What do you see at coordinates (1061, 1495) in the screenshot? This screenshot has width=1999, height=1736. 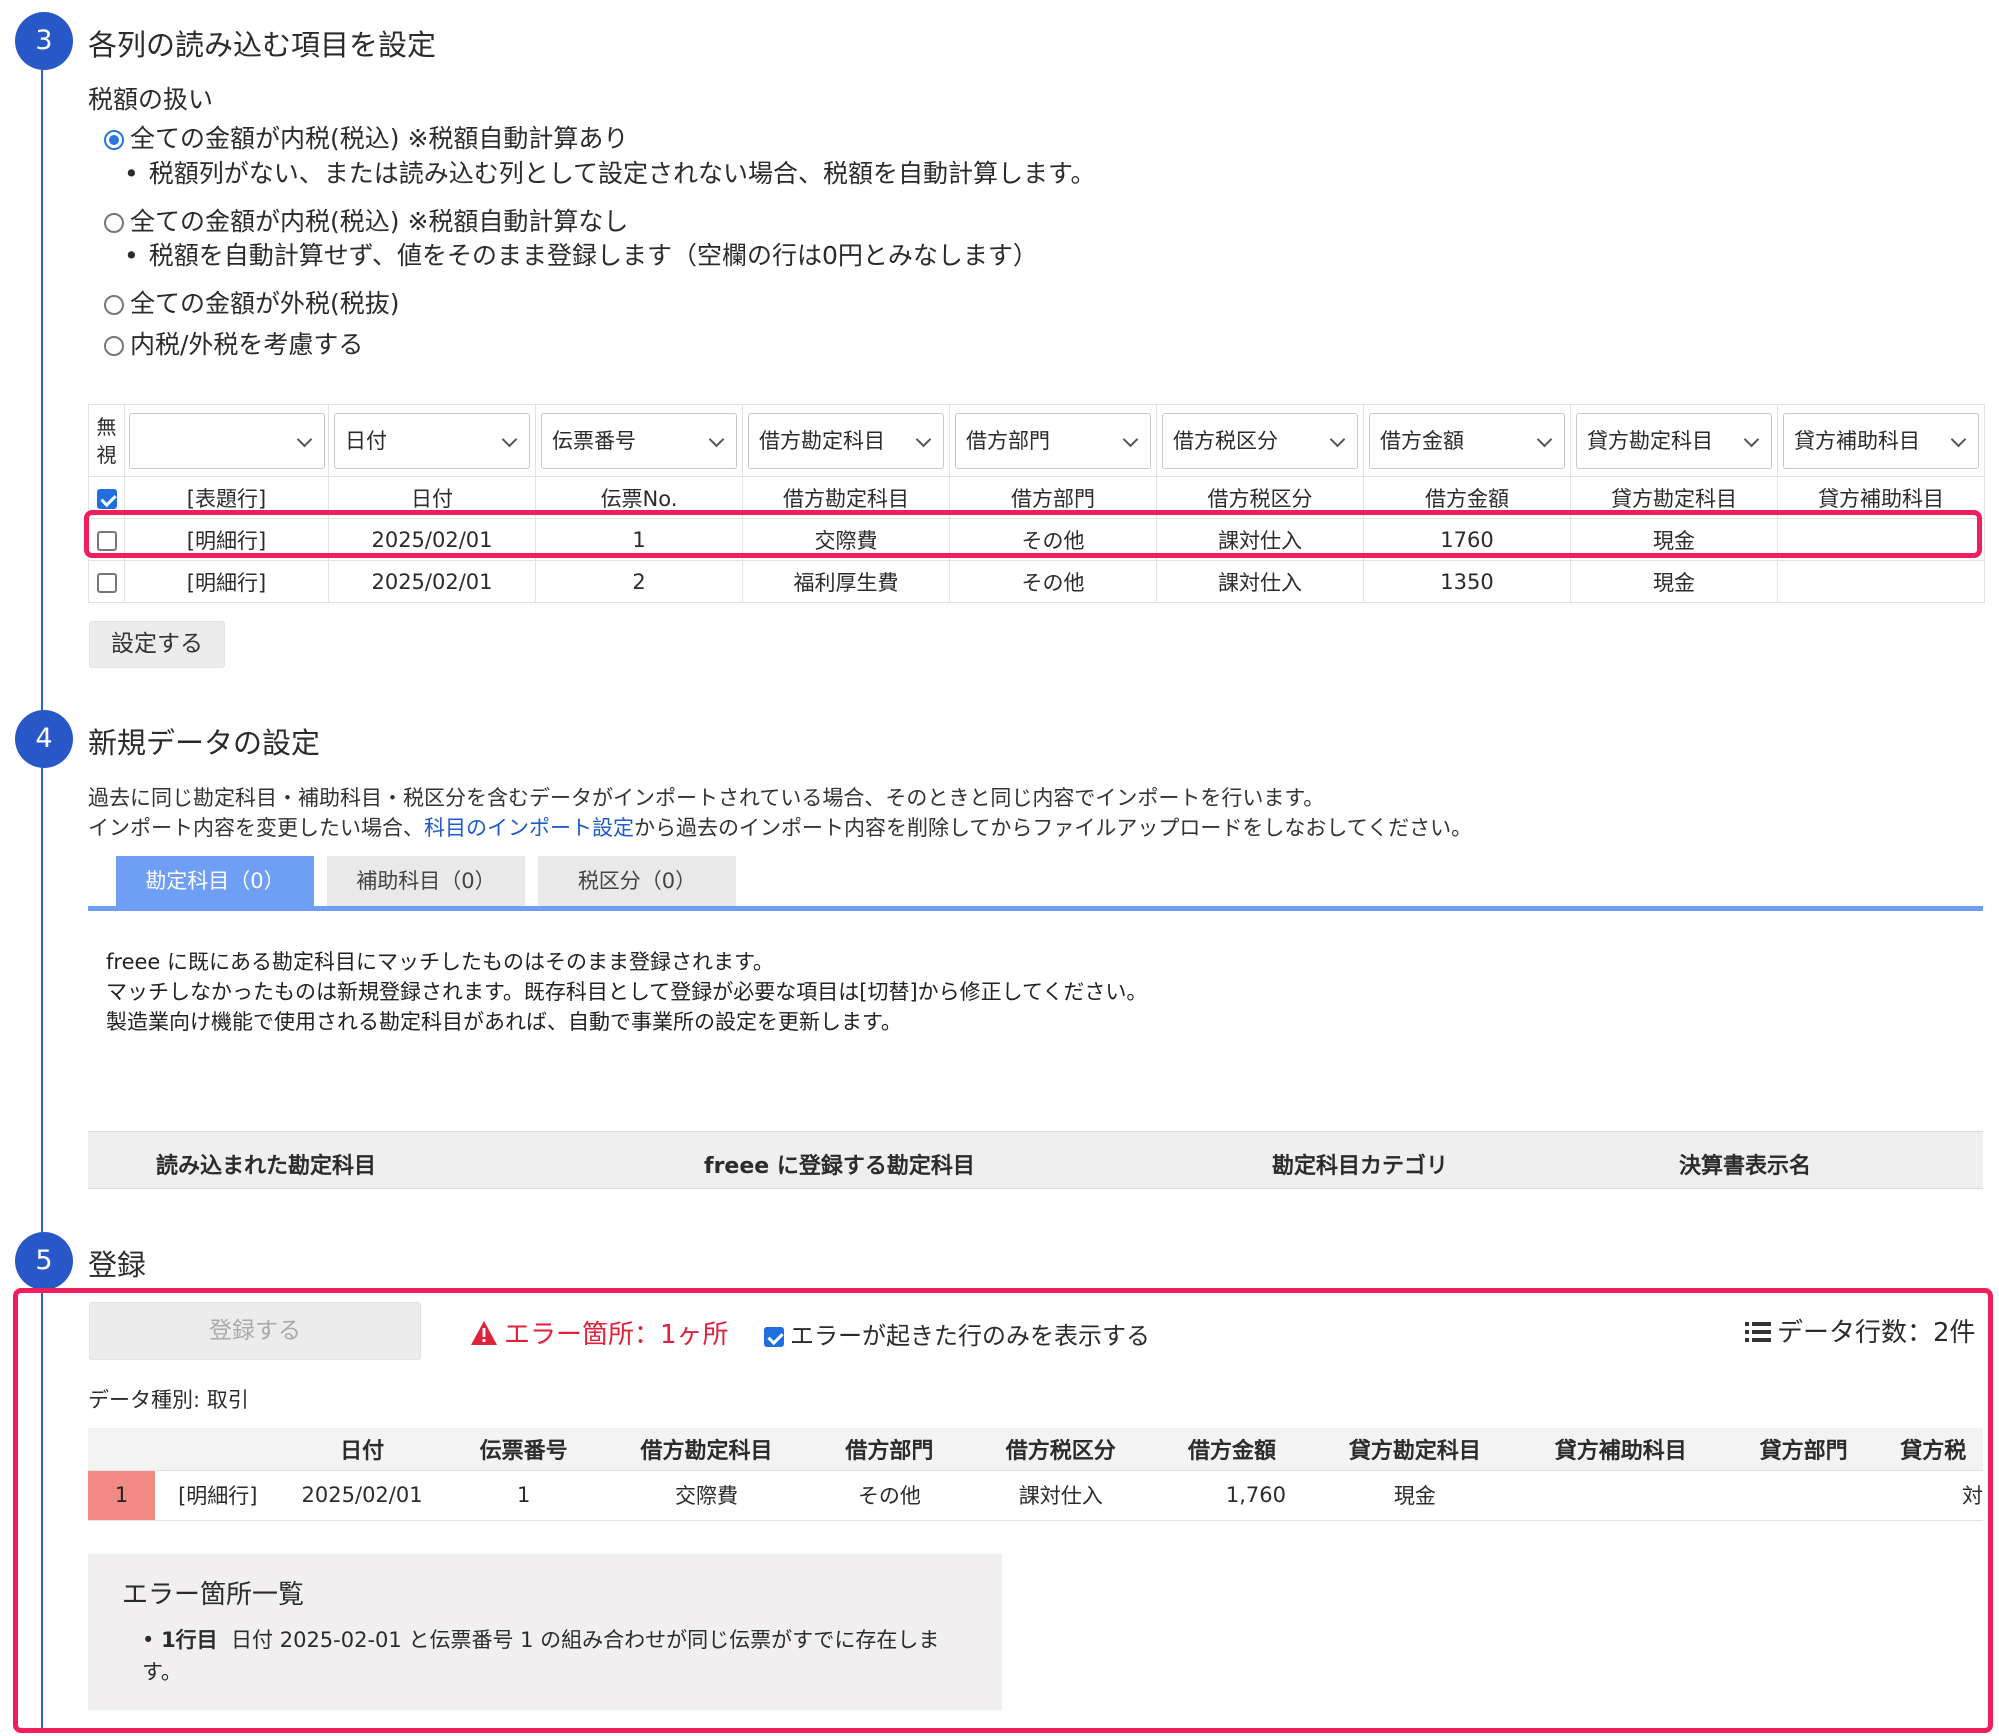 I see `table-cell: 課対仕入` at bounding box center [1061, 1495].